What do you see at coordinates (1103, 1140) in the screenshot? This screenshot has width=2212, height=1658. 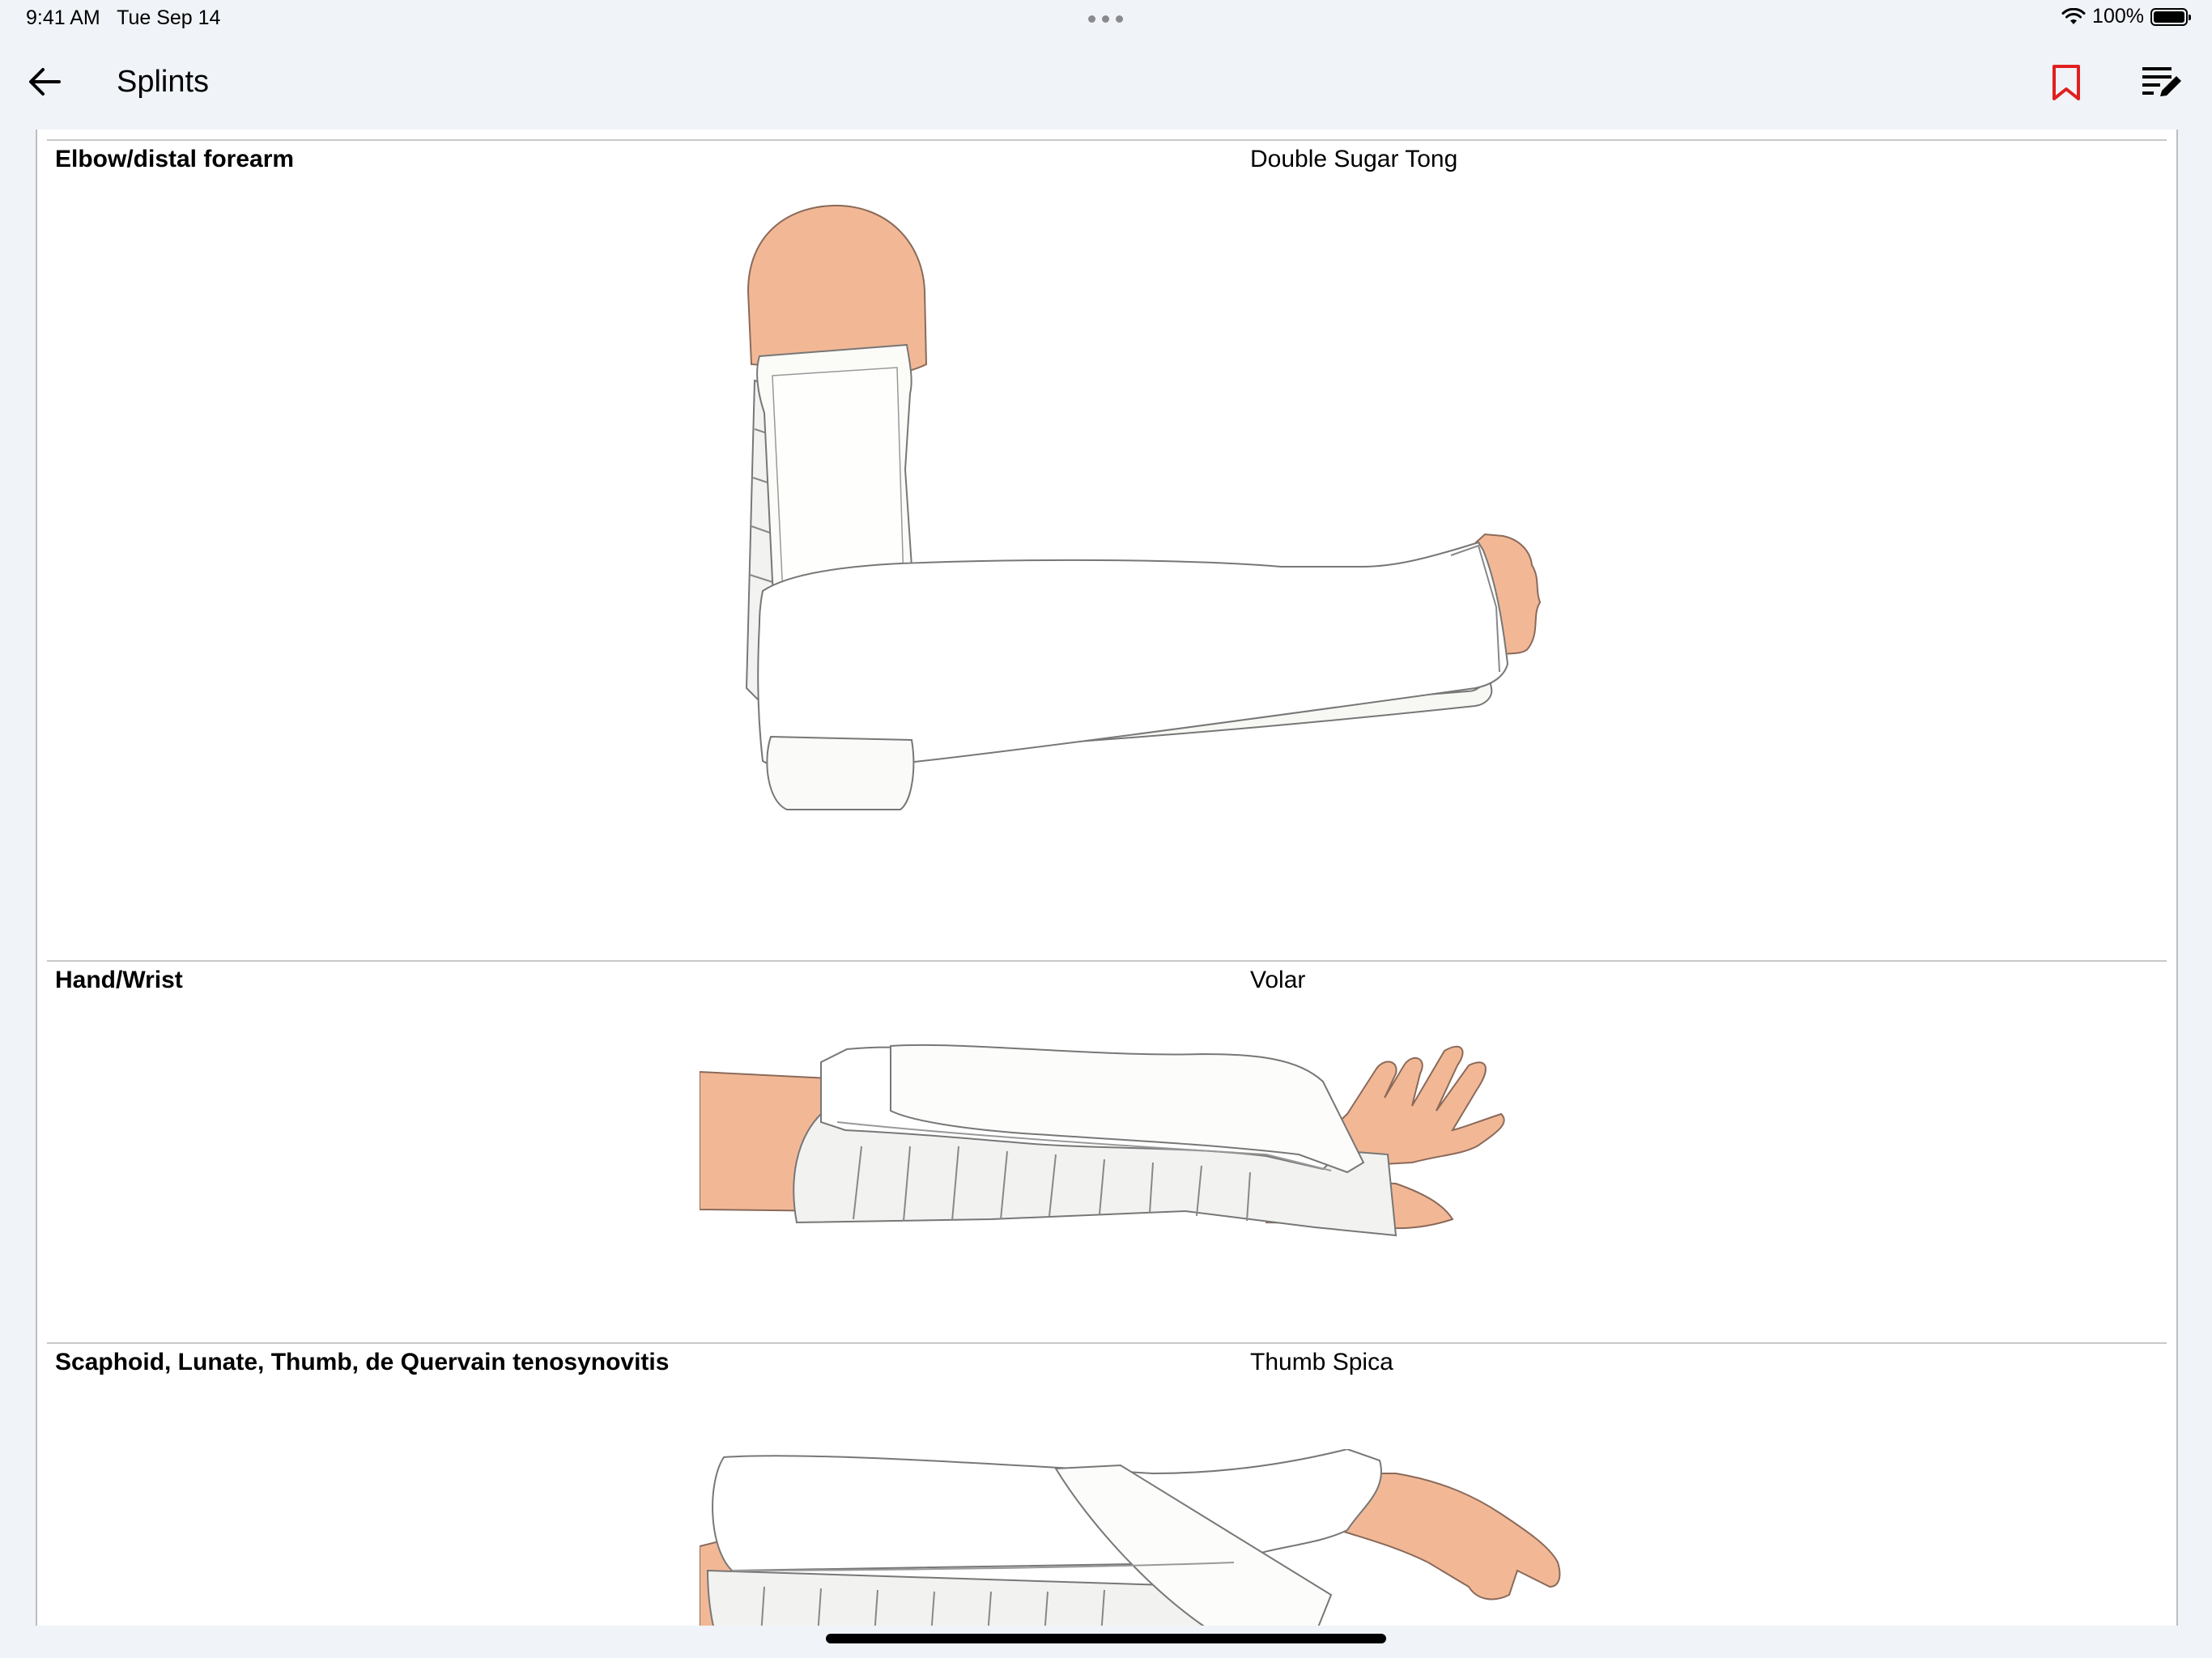 I see `volar-splint-illustration` at bounding box center [1103, 1140].